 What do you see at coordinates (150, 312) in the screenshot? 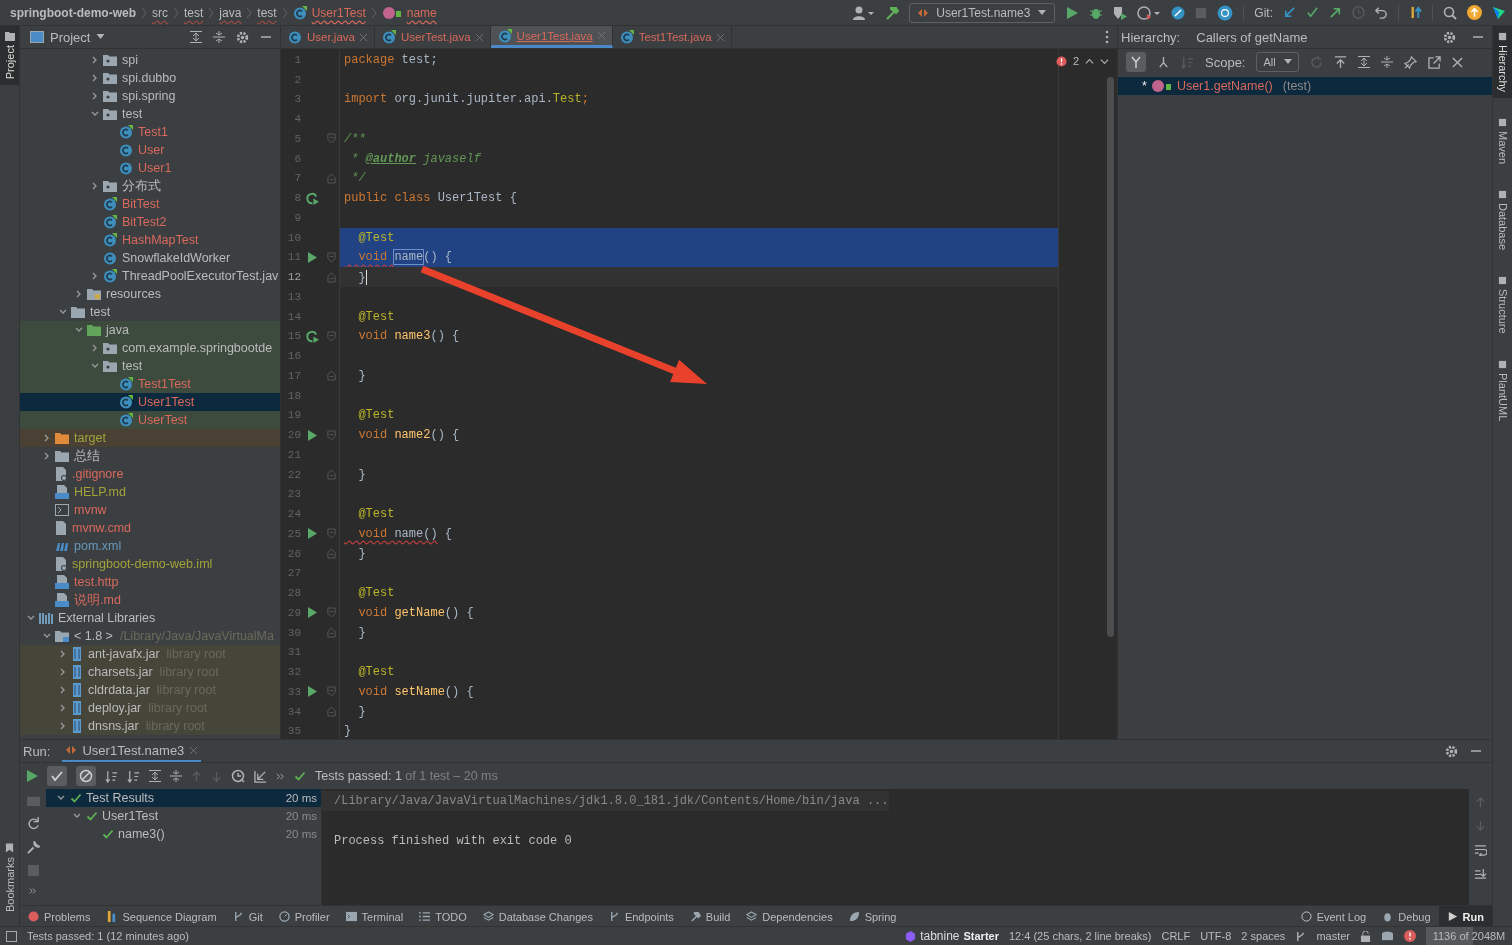
I see `tree-item: test` at bounding box center [150, 312].